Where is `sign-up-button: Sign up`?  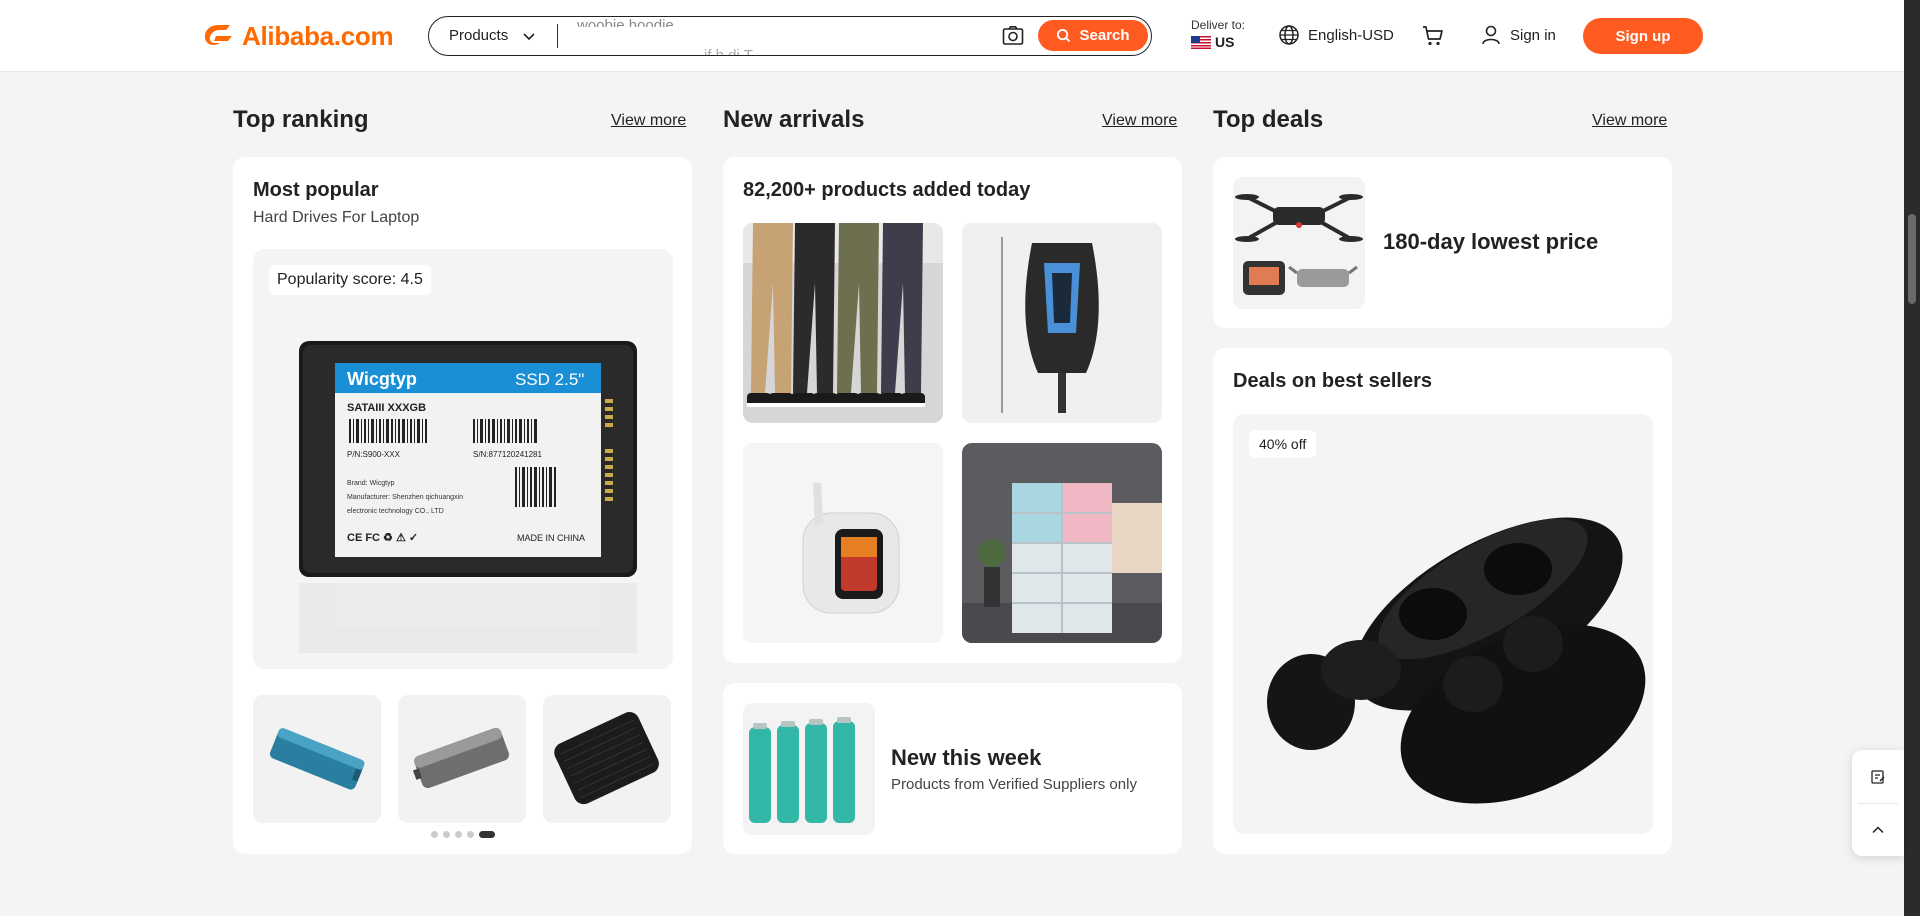 sign-up-button: Sign up is located at coordinates (1643, 36).